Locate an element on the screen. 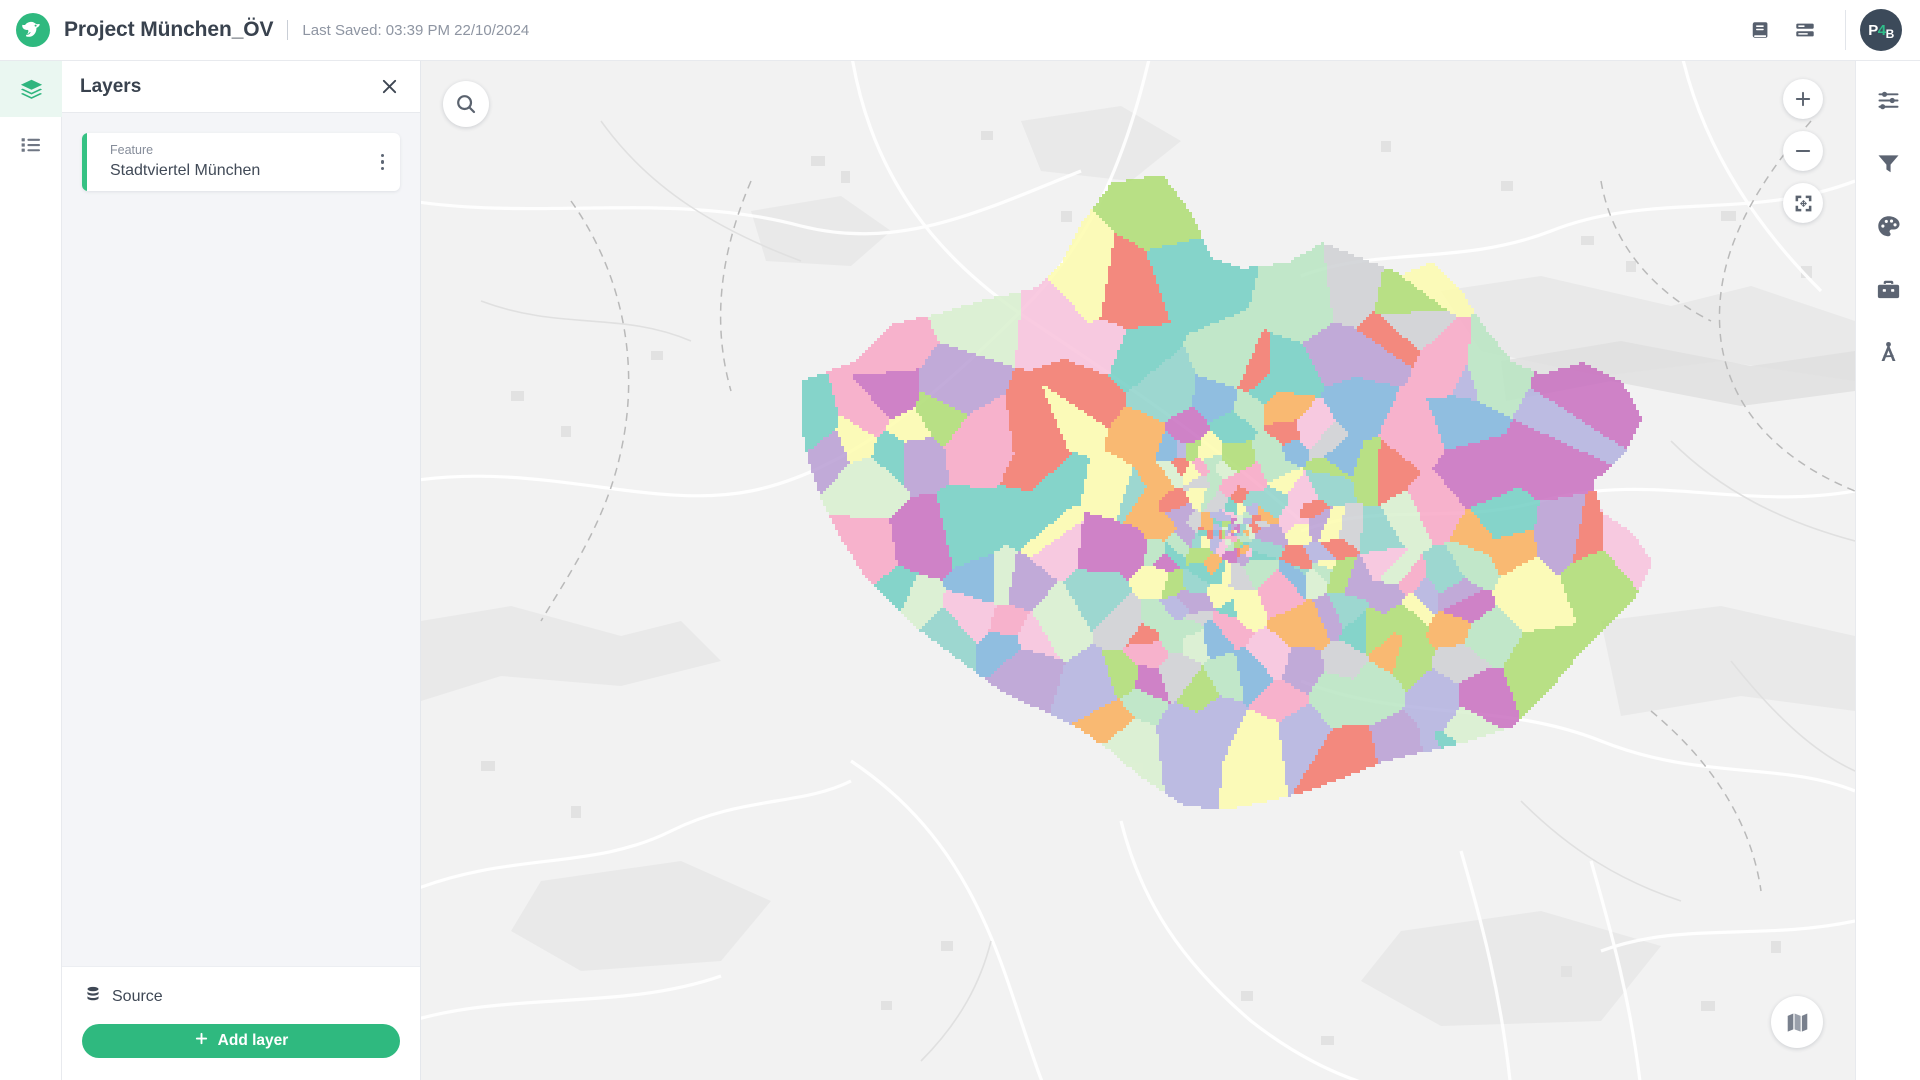  rail-item-layers is located at coordinates (31, 89).